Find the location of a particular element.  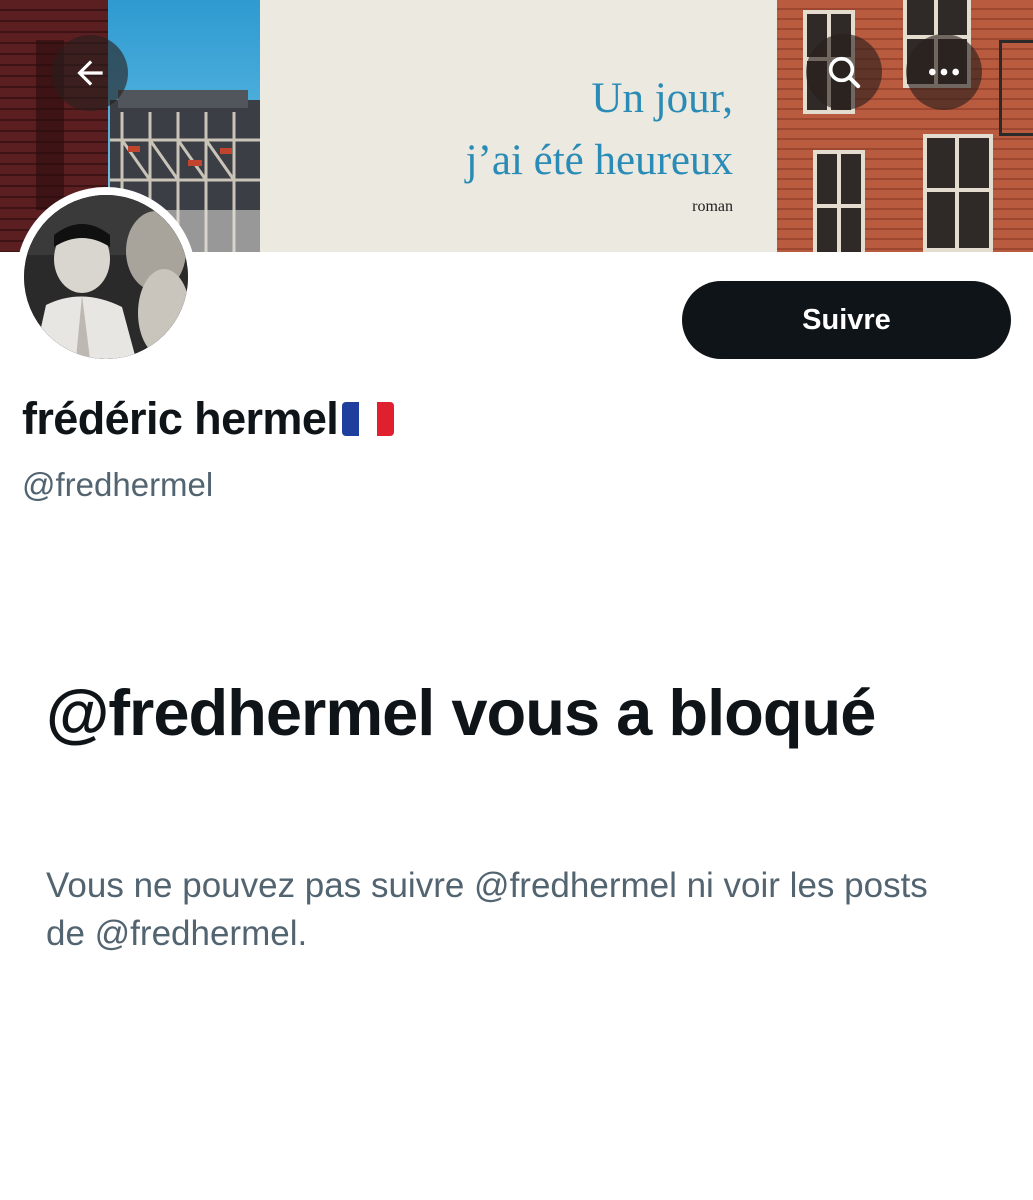

search-button is located at coordinates (844, 72).